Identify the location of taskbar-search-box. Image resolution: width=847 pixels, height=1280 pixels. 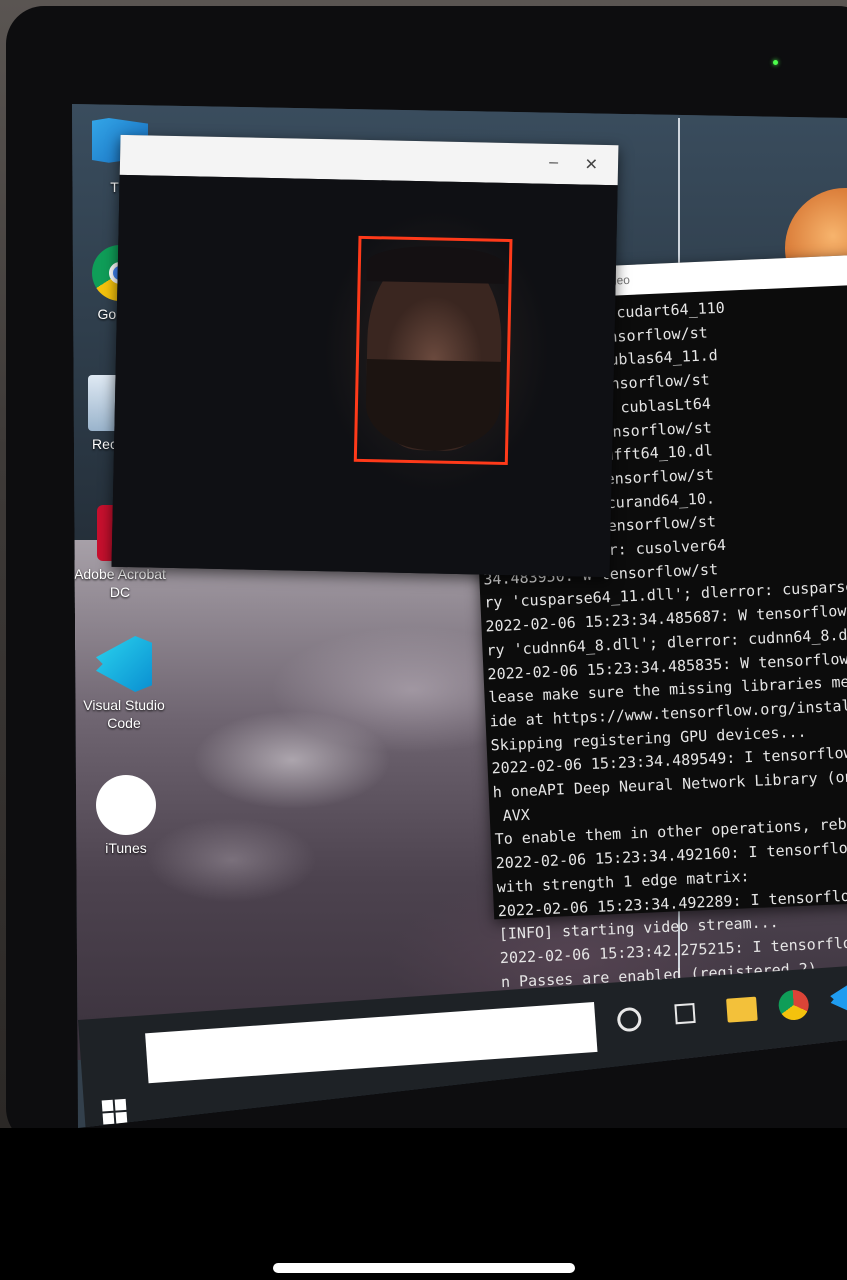
(371, 1042).